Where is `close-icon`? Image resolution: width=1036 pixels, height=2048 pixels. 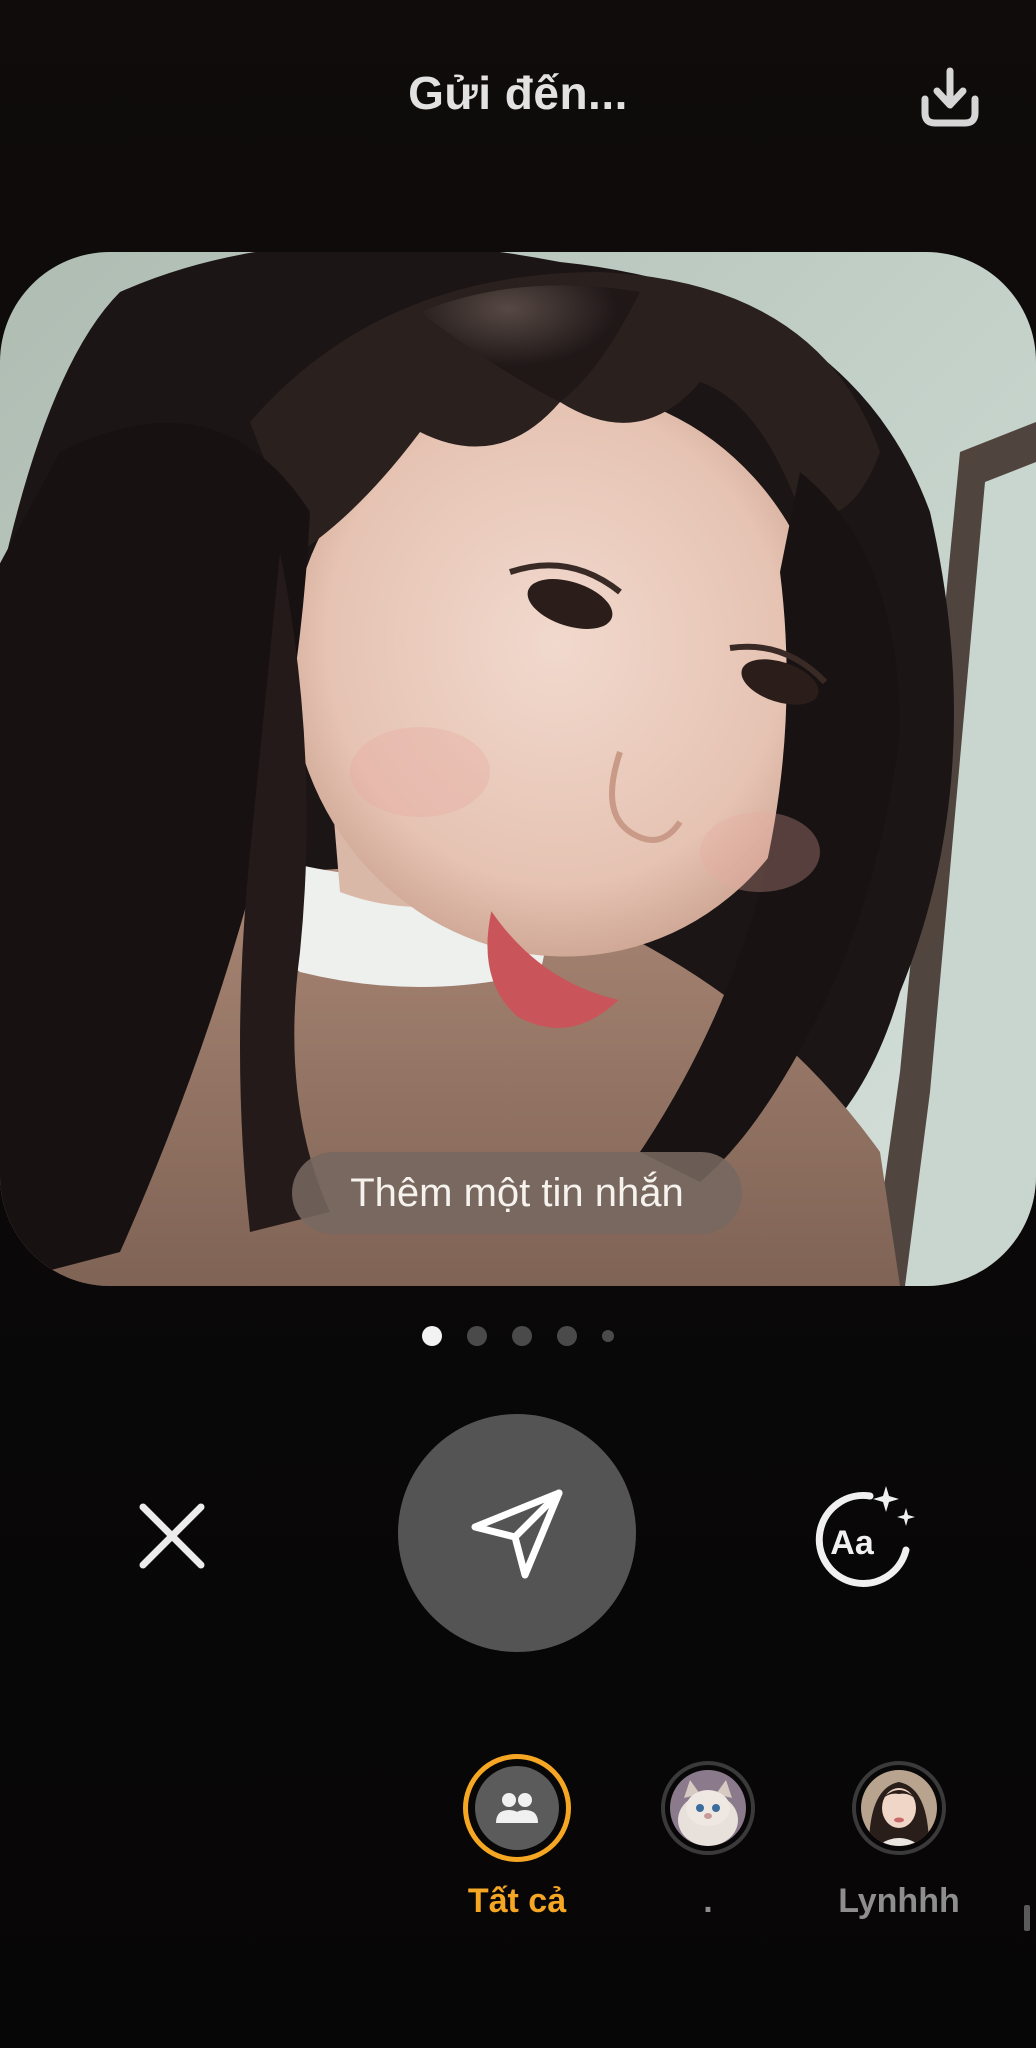
close-icon is located at coordinates (172, 1536).